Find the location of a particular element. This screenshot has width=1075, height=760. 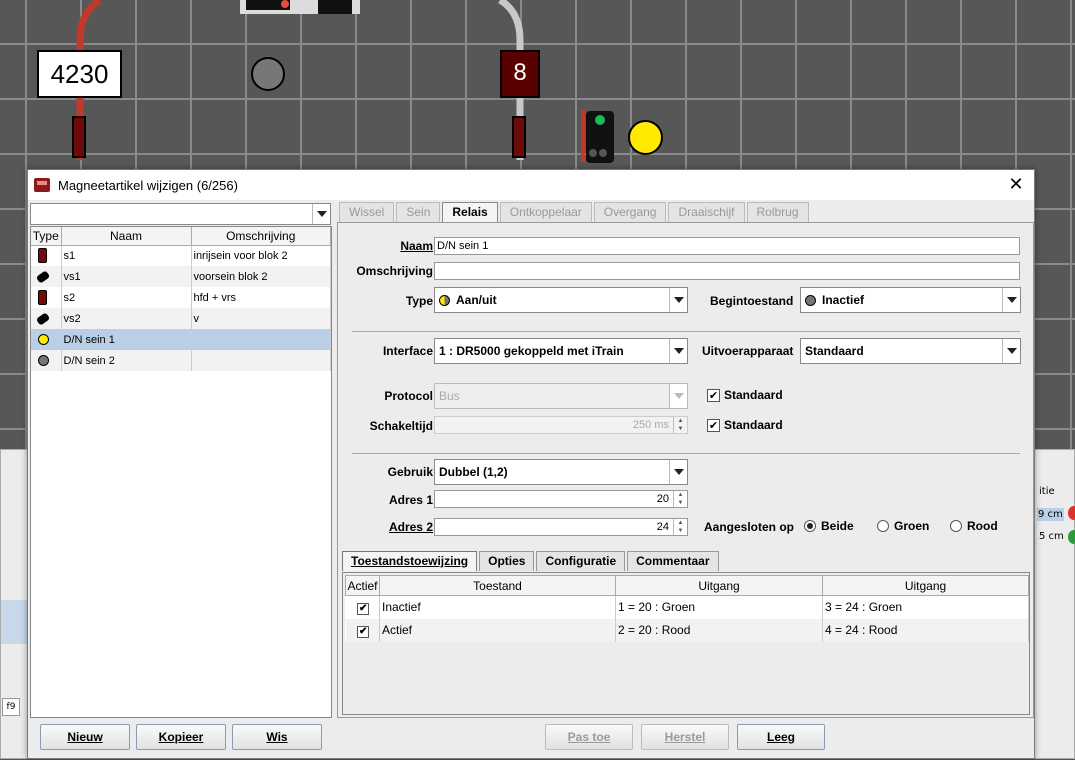

tab-wissel: Wissel is located at coordinates (367, 212).